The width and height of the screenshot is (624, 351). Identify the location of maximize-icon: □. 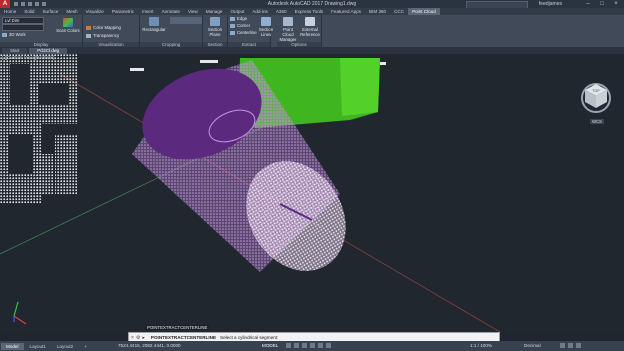
(602, 3).